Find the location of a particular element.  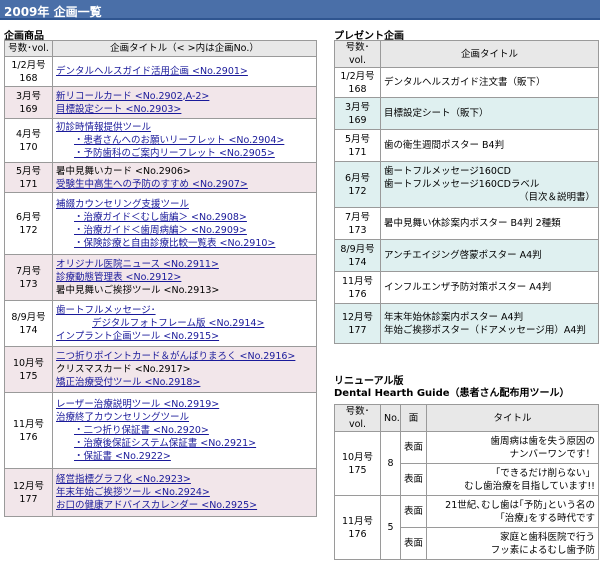

campaign-link: お口の健康アドバイスカレンダー <No.2925> is located at coordinates (156, 505).